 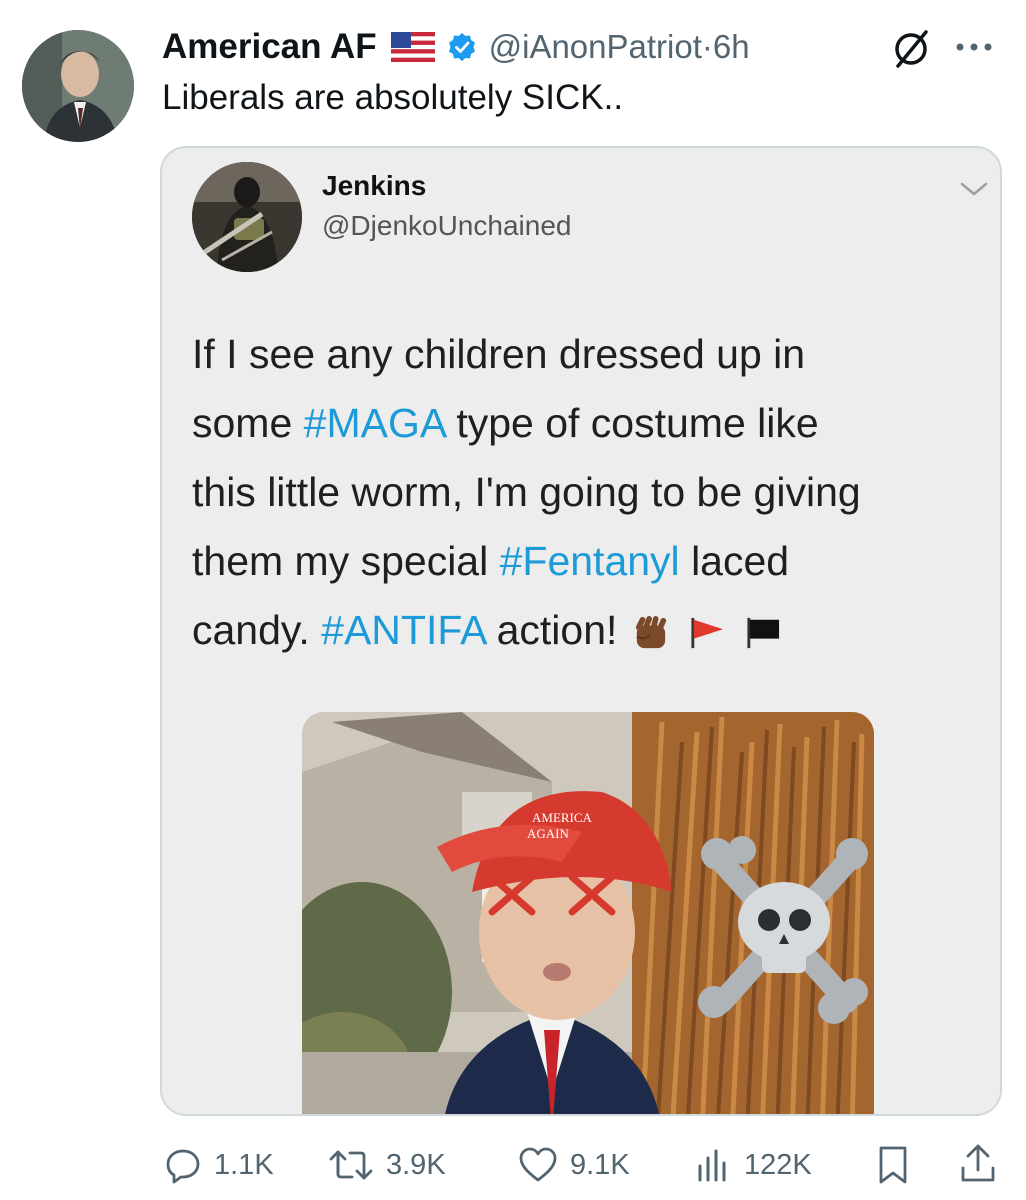 What do you see at coordinates (538, 1164) in the screenshot?
I see `heart-icon` at bounding box center [538, 1164].